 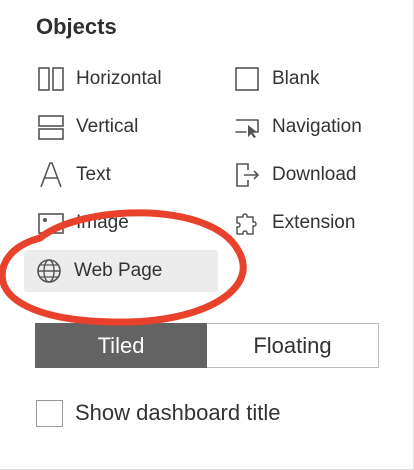 What do you see at coordinates (293, 345) in the screenshot?
I see `floating-button: Floating` at bounding box center [293, 345].